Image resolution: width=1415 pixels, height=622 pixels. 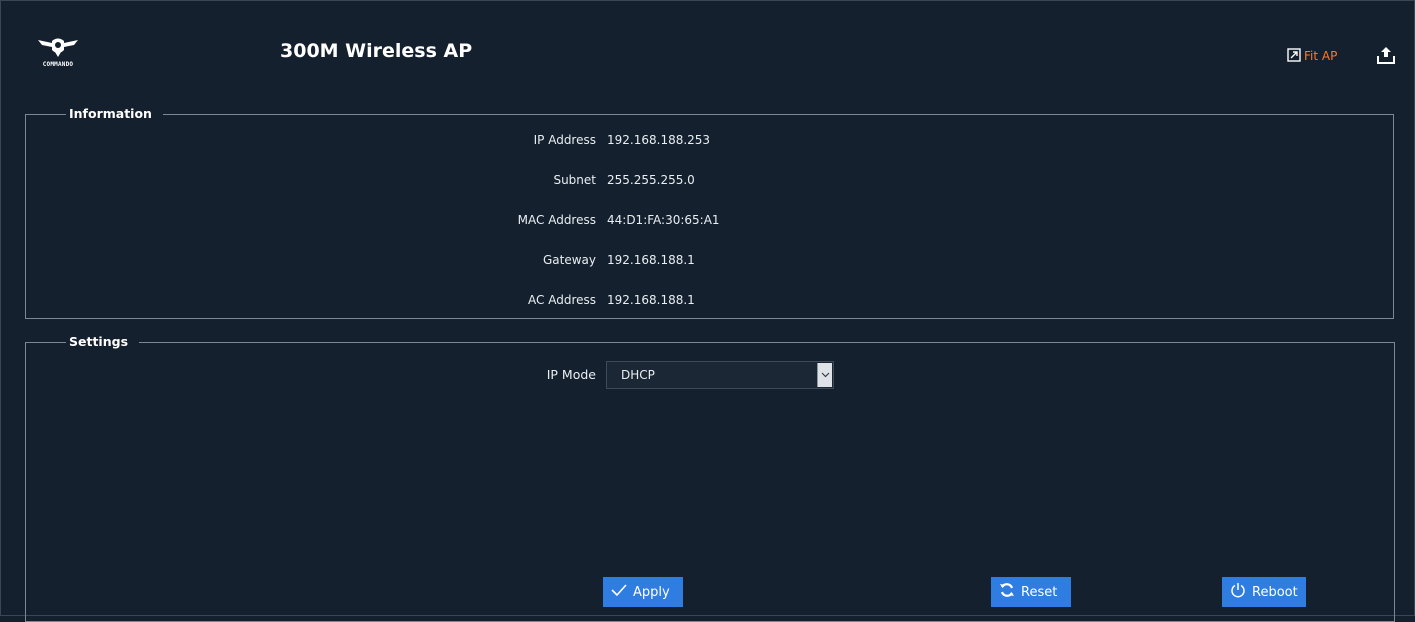 What do you see at coordinates (824, 375) in the screenshot?
I see `chevron-down-icon` at bounding box center [824, 375].